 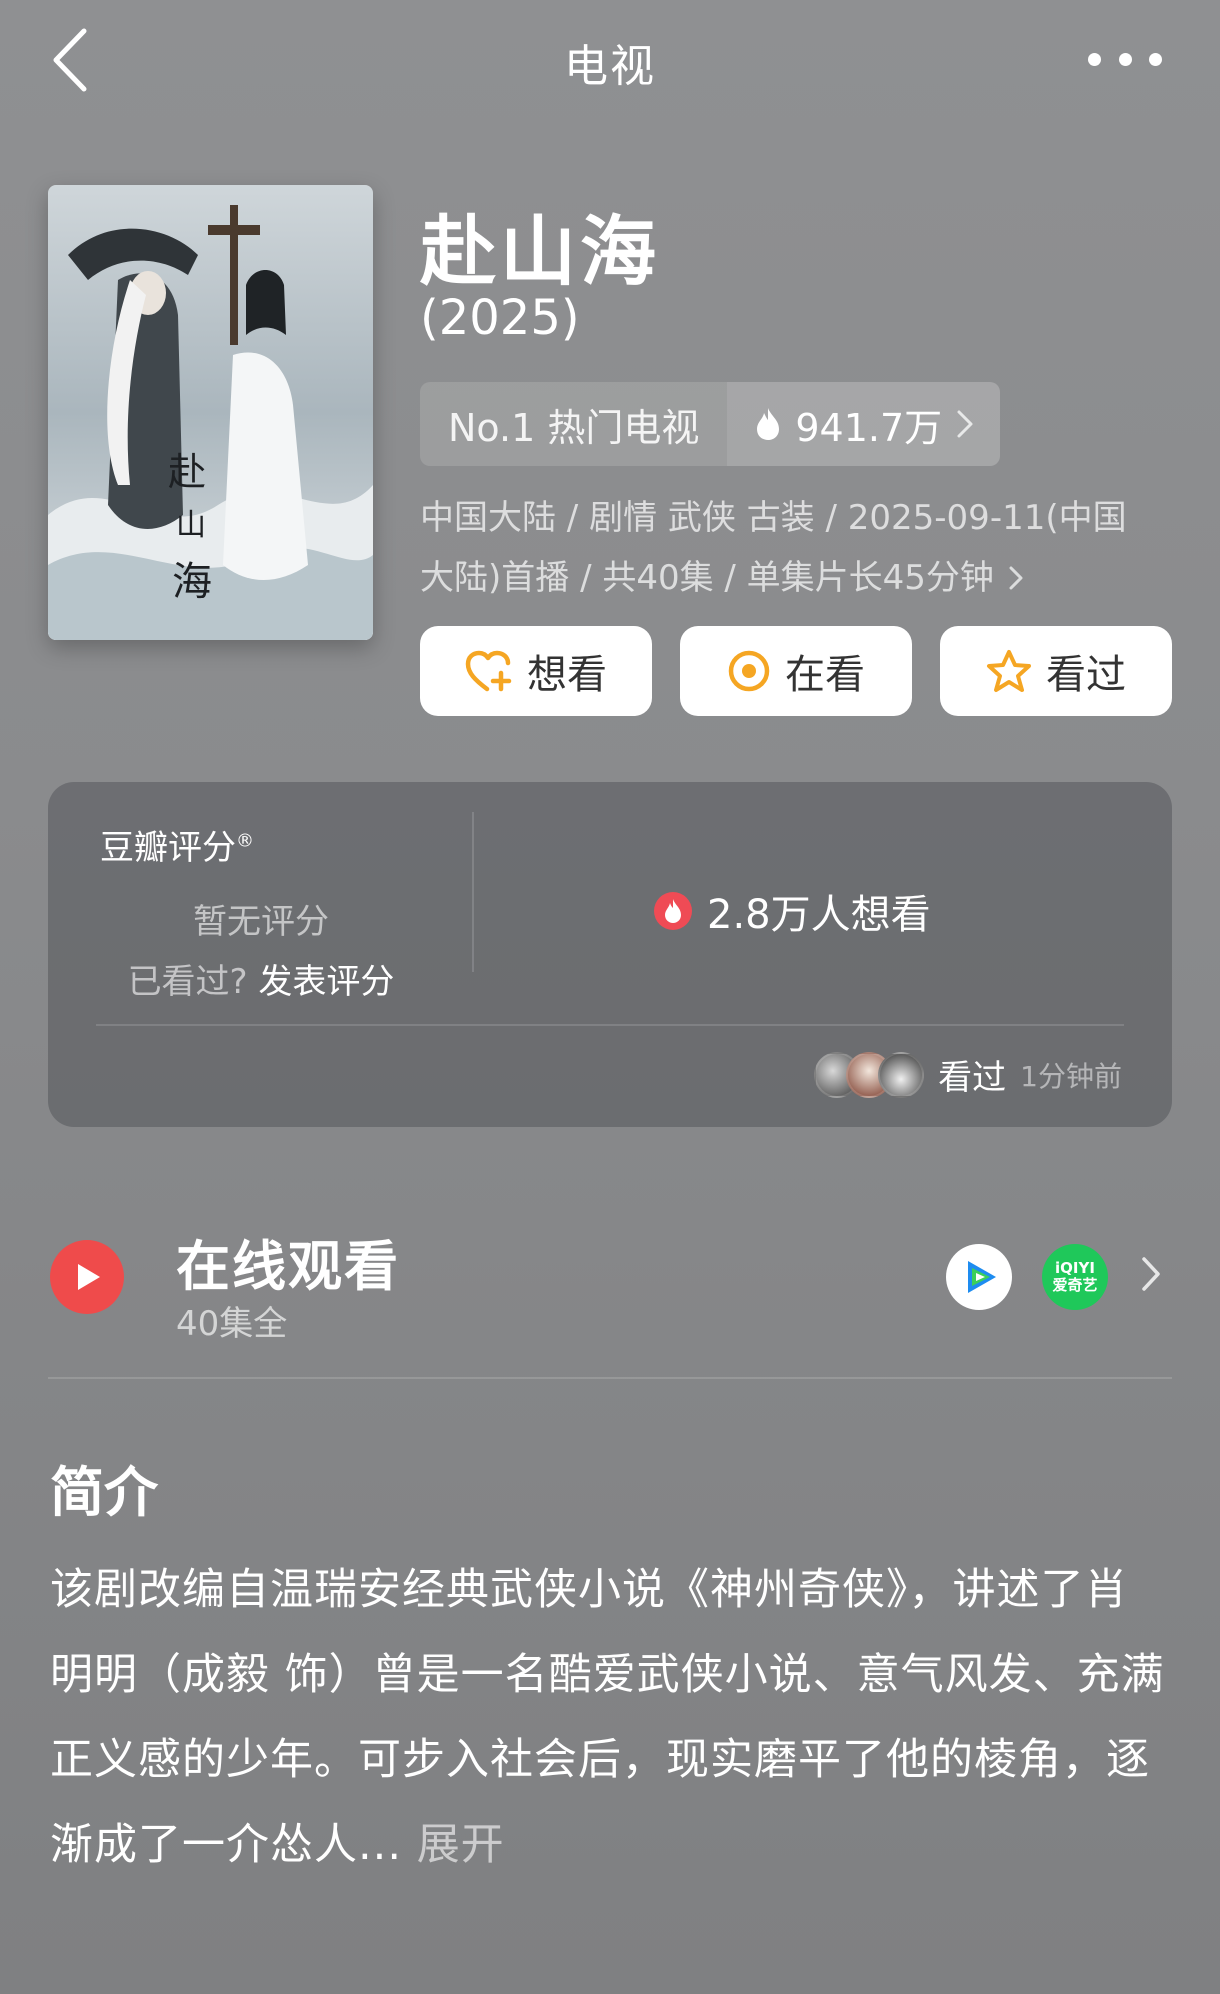 I want to click on want-count: 2.8万人想看, so click(x=792, y=911).